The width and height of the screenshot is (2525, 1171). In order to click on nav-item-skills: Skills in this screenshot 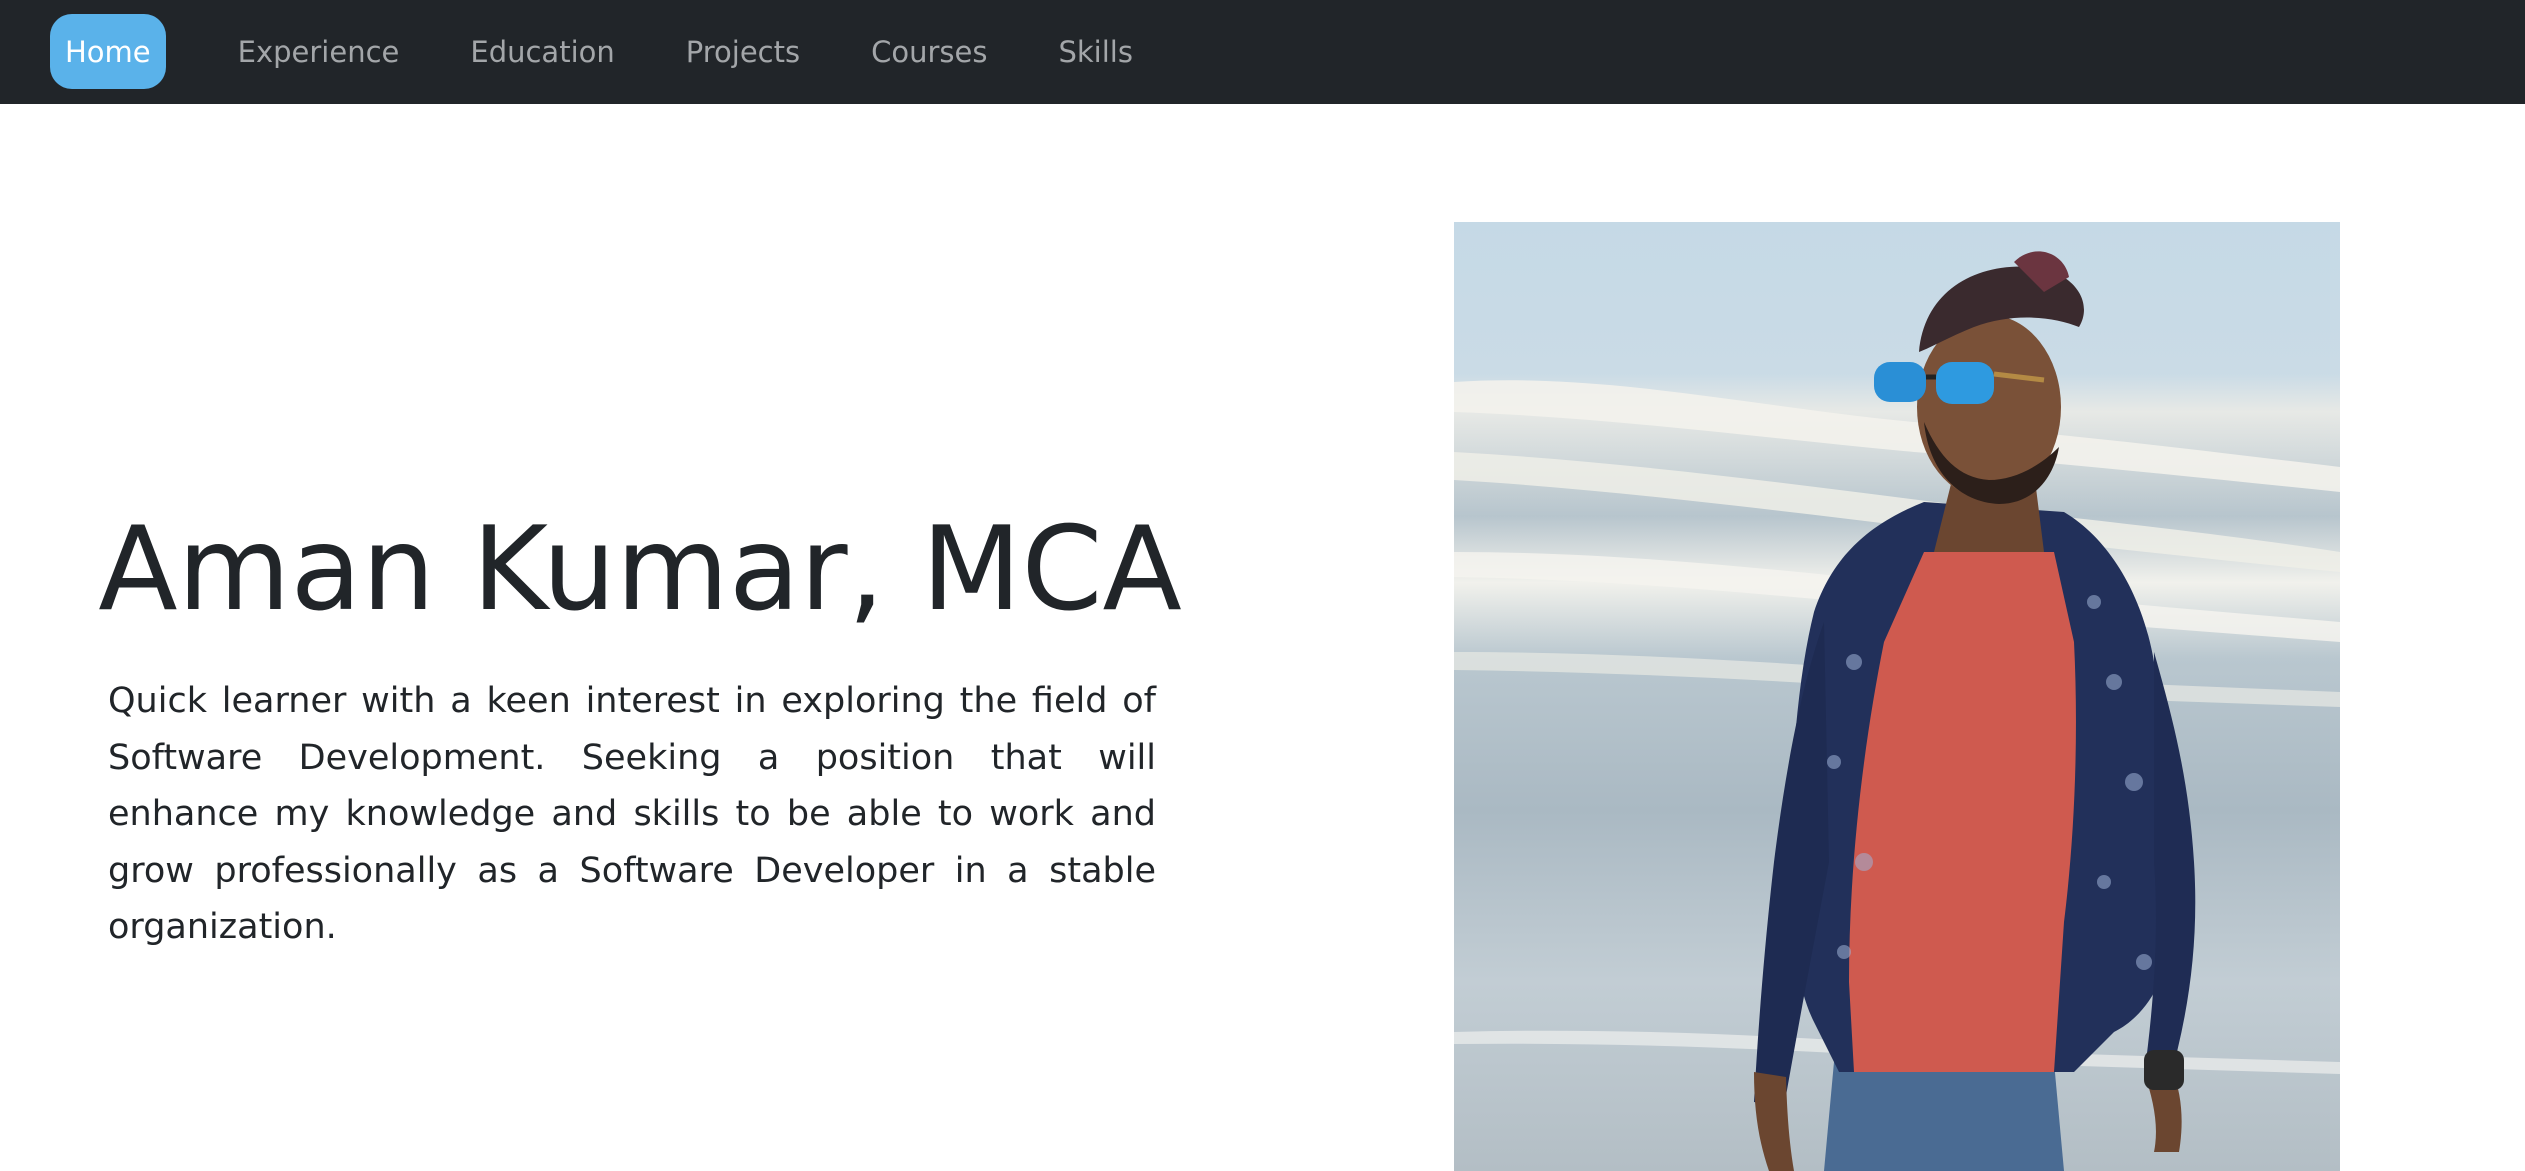, I will do `click(1095, 51)`.